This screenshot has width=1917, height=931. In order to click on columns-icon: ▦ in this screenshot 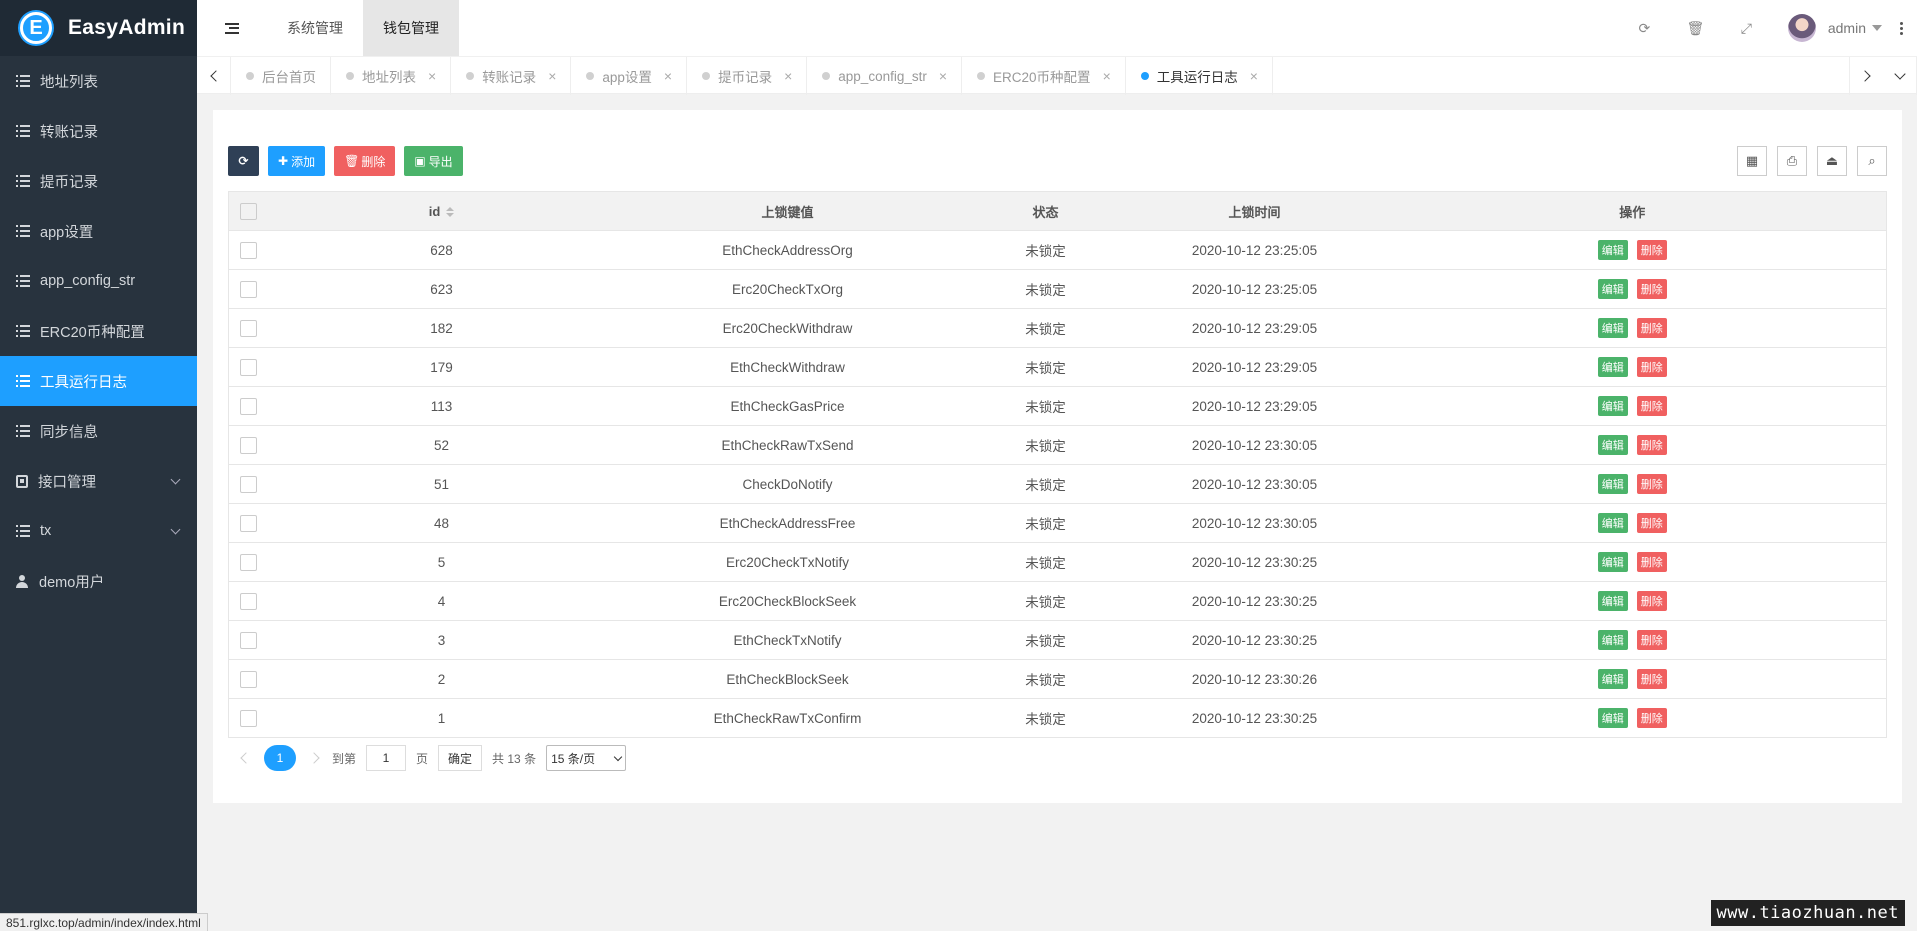, I will do `click(1752, 161)`.